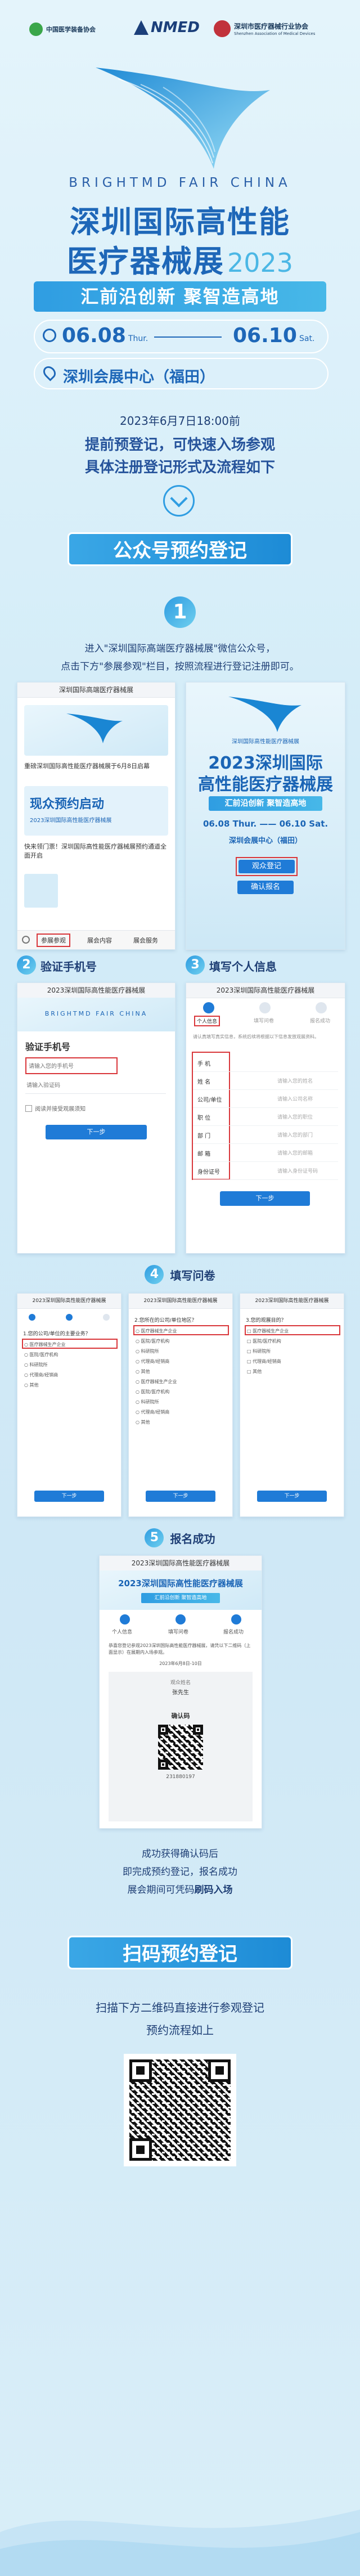 The image size is (360, 2576). I want to click on field-label: 部 门, so click(204, 1136).